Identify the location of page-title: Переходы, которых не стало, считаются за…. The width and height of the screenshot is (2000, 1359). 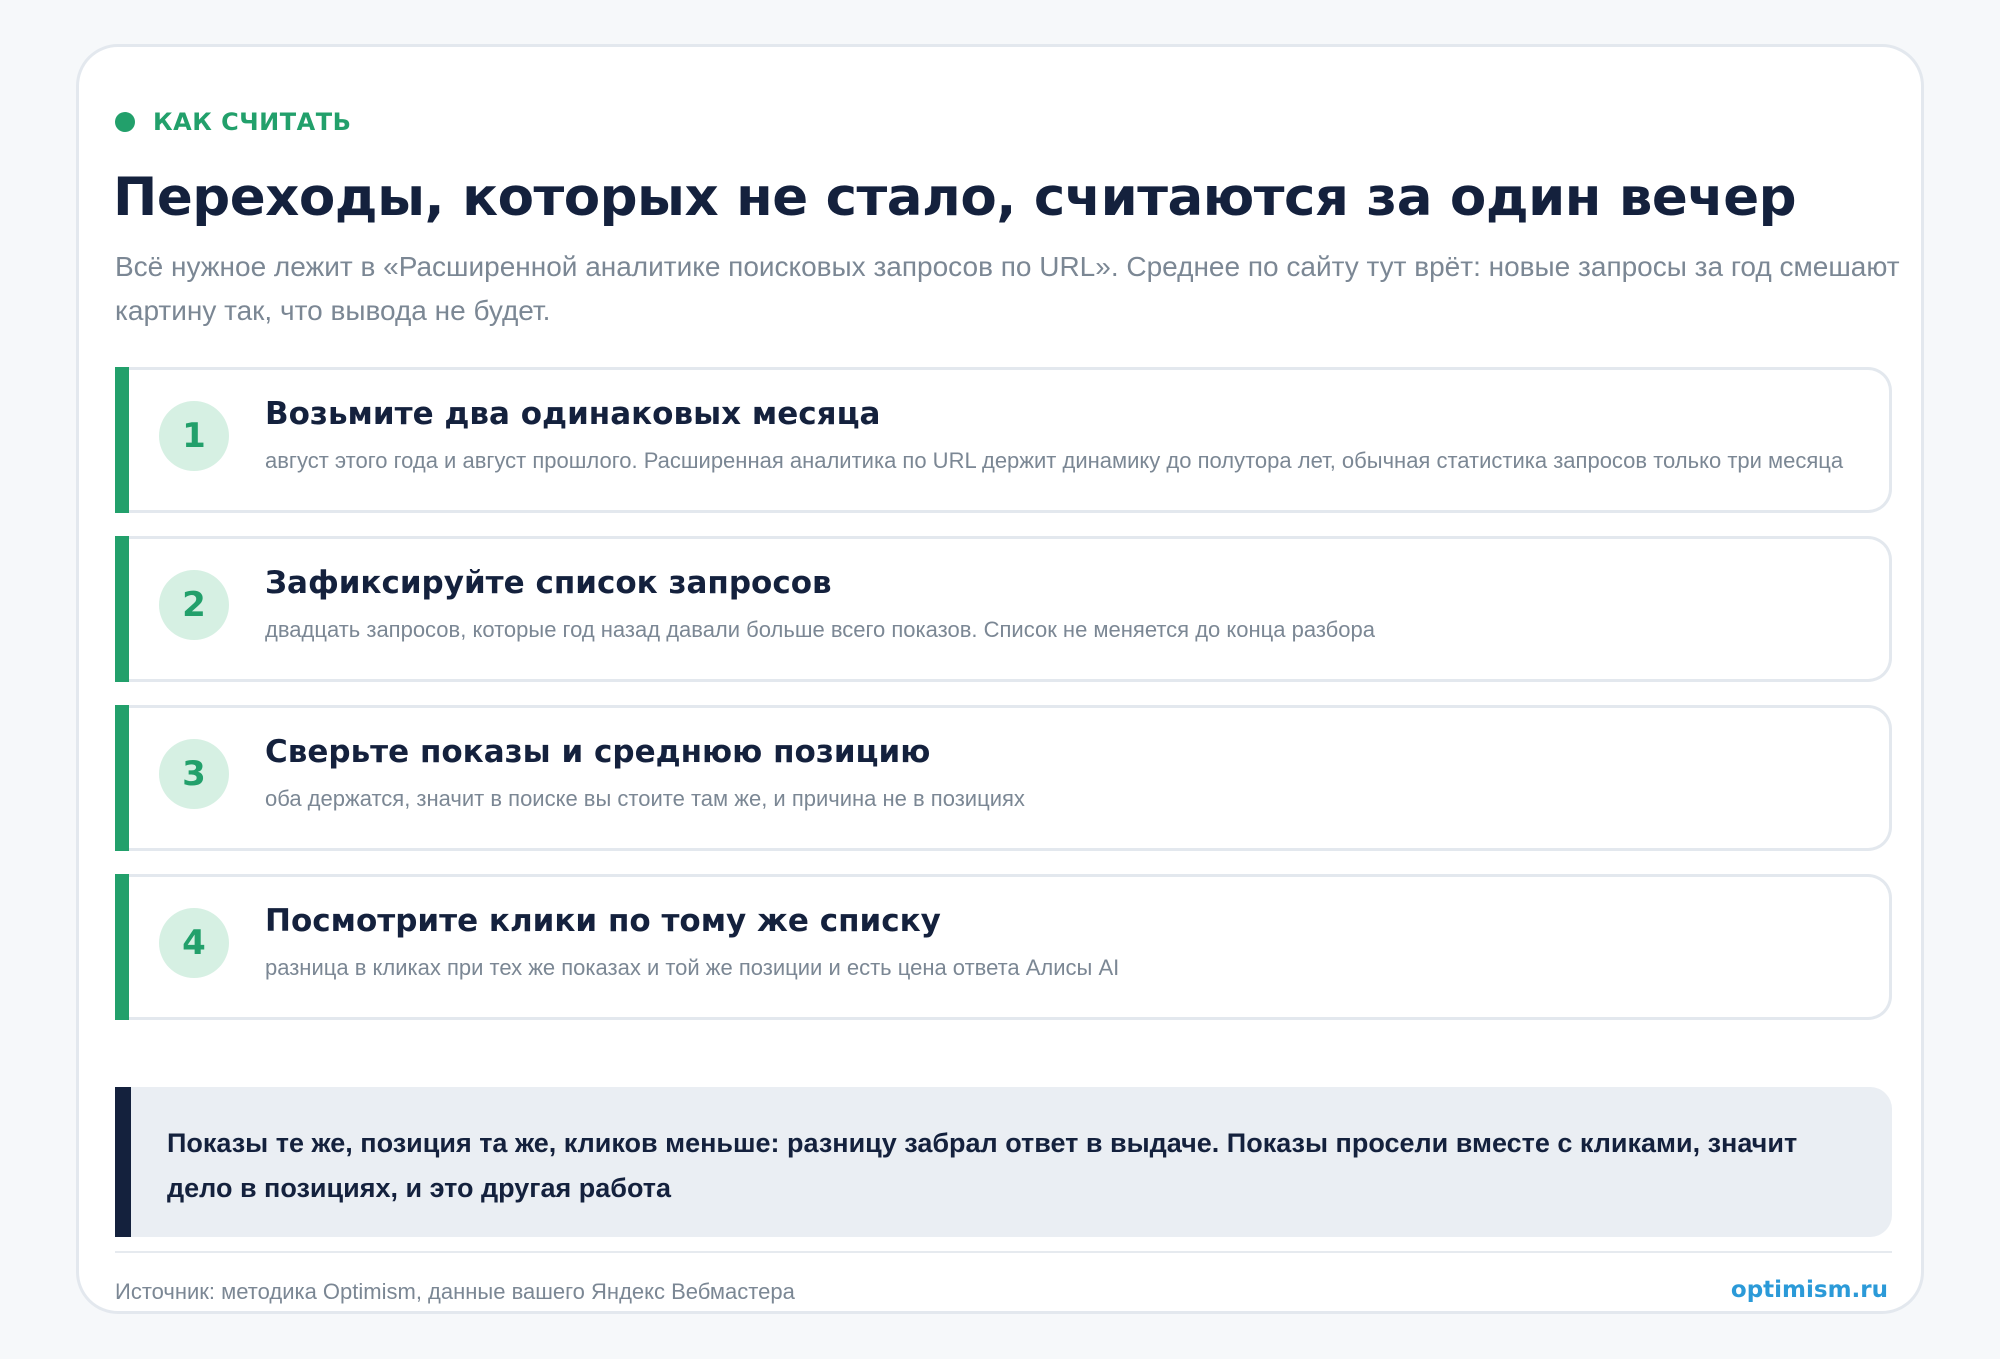
(955, 197).